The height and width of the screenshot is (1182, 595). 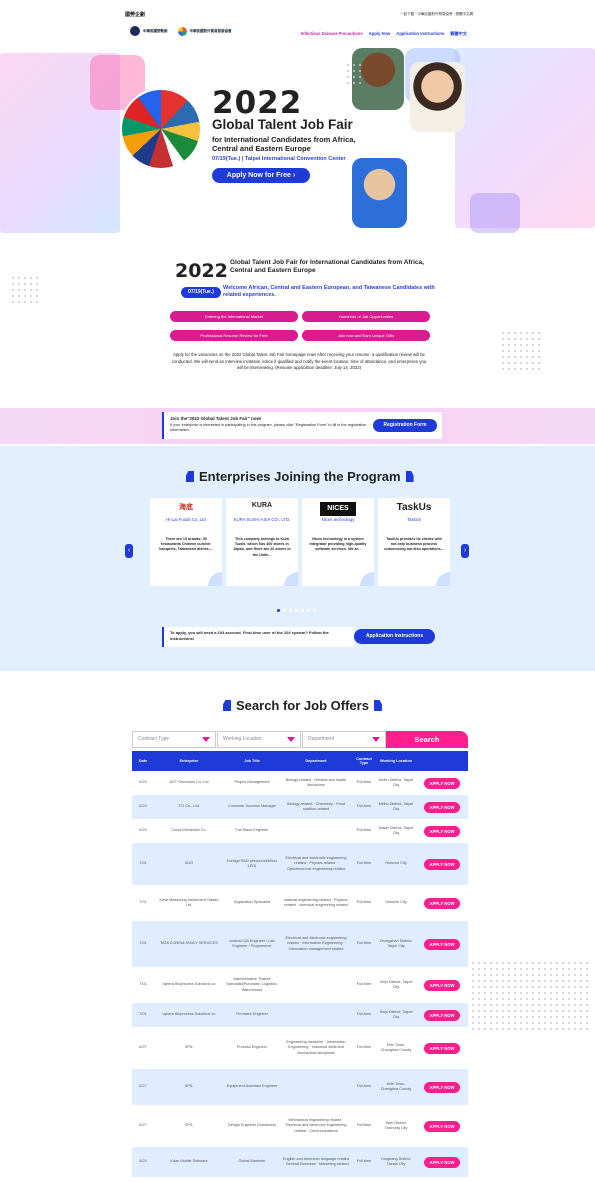 I want to click on nav-instructions: Application Instructions, so click(x=420, y=34).